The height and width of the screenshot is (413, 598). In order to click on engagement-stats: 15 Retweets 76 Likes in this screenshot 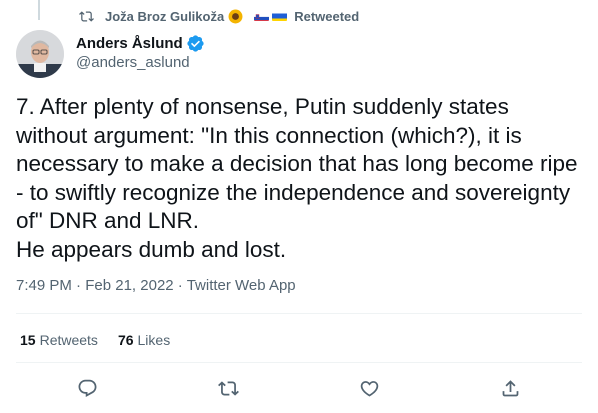, I will do `click(105, 340)`.